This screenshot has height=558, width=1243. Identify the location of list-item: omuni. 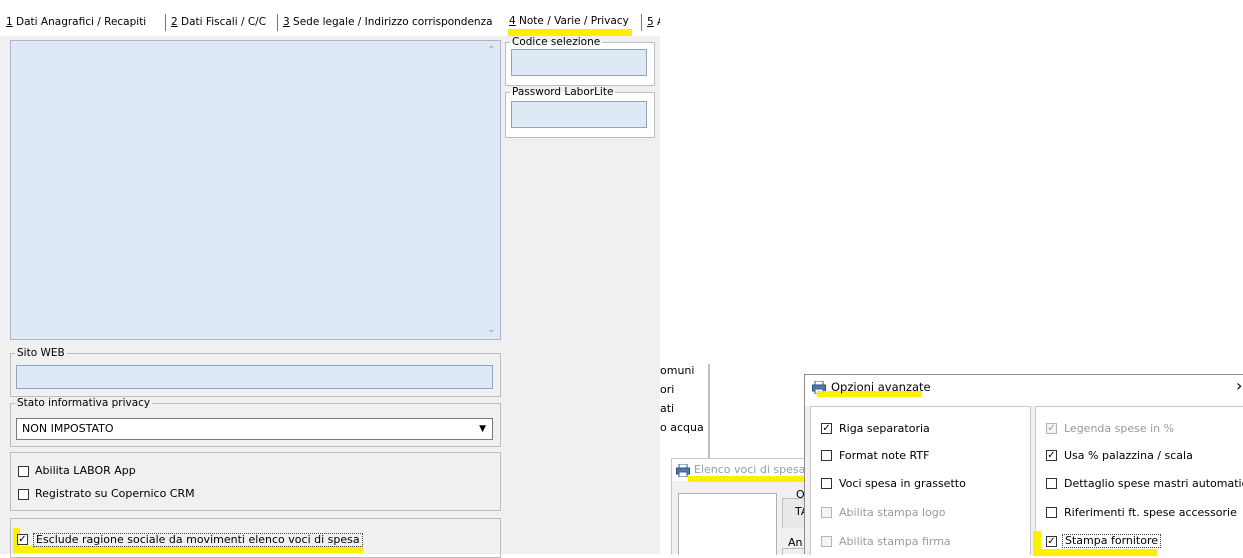
(677, 370).